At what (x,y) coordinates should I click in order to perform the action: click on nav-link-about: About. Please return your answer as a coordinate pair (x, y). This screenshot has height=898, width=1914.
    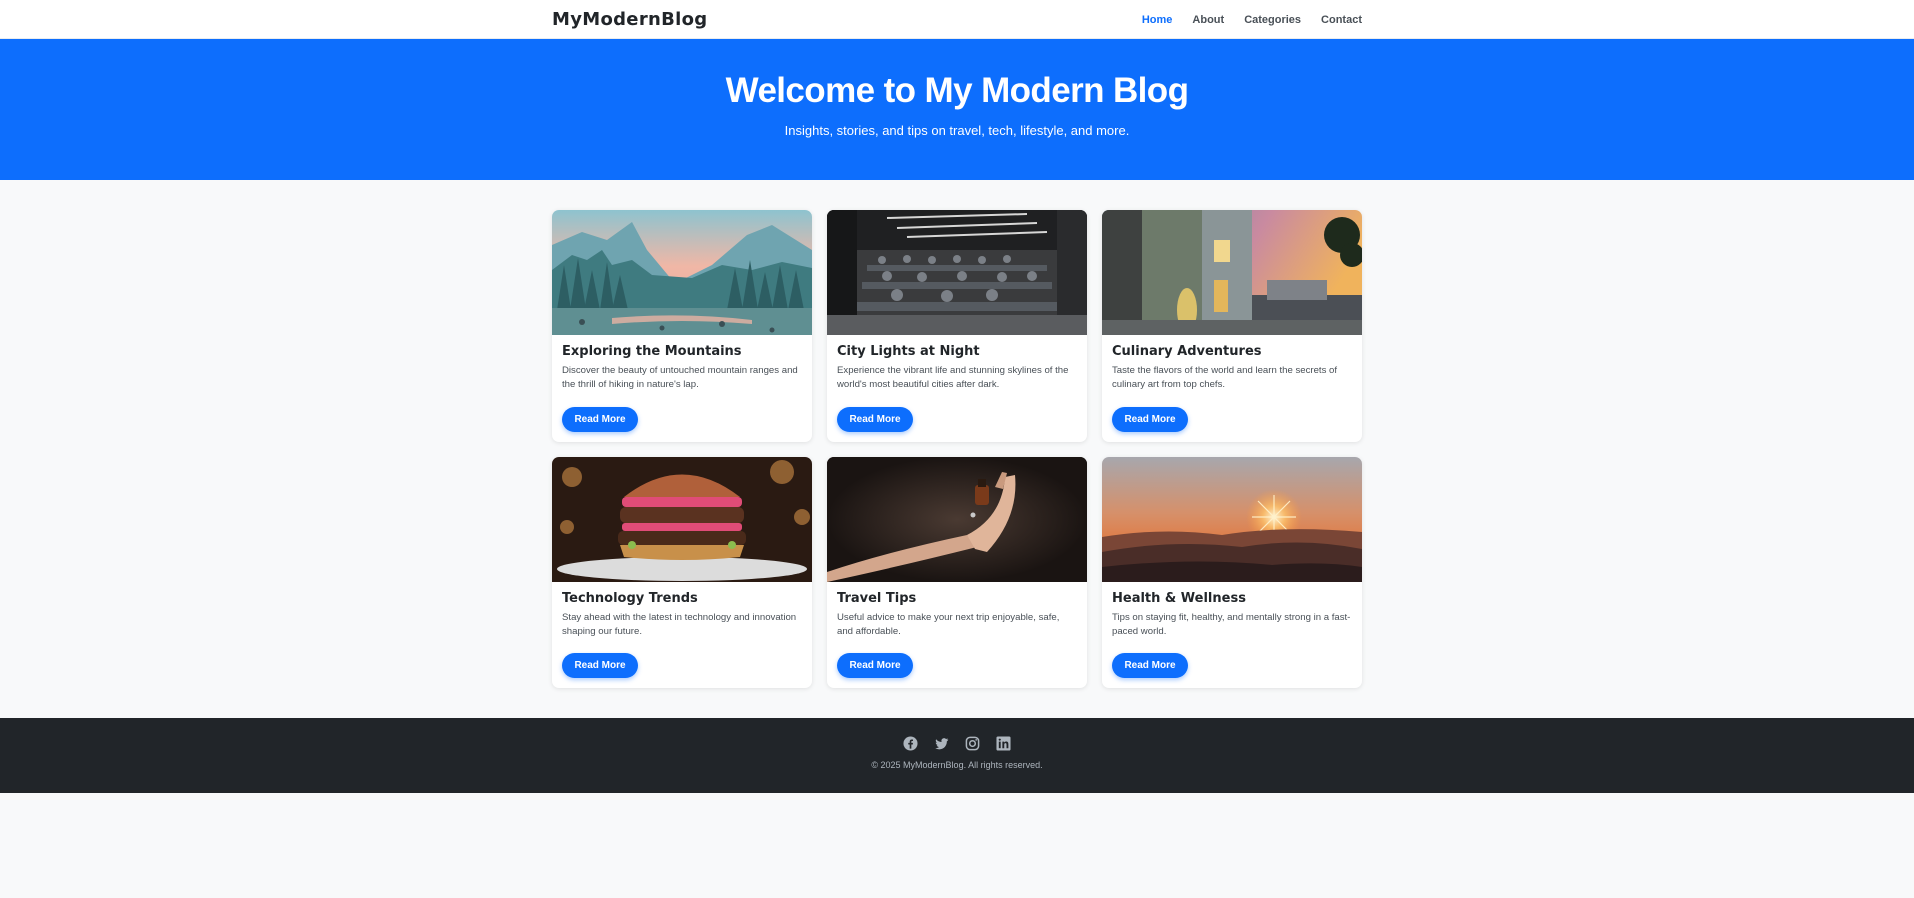
    Looking at the image, I should click on (1208, 20).